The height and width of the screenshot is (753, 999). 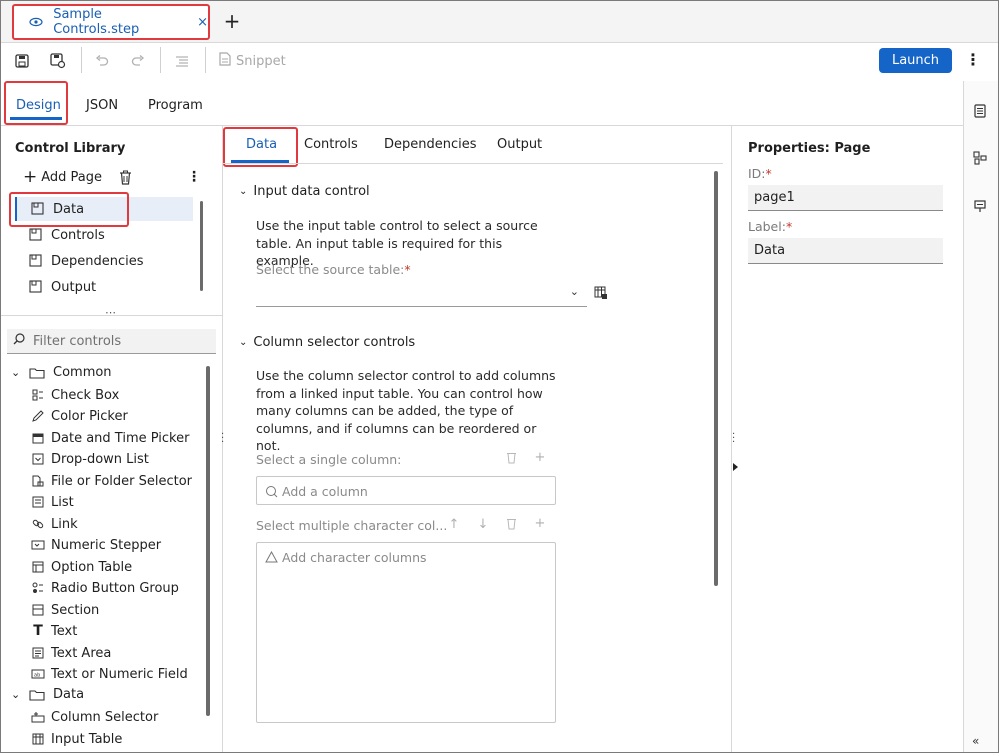 I want to click on redo-icon, so click(x=138, y=61).